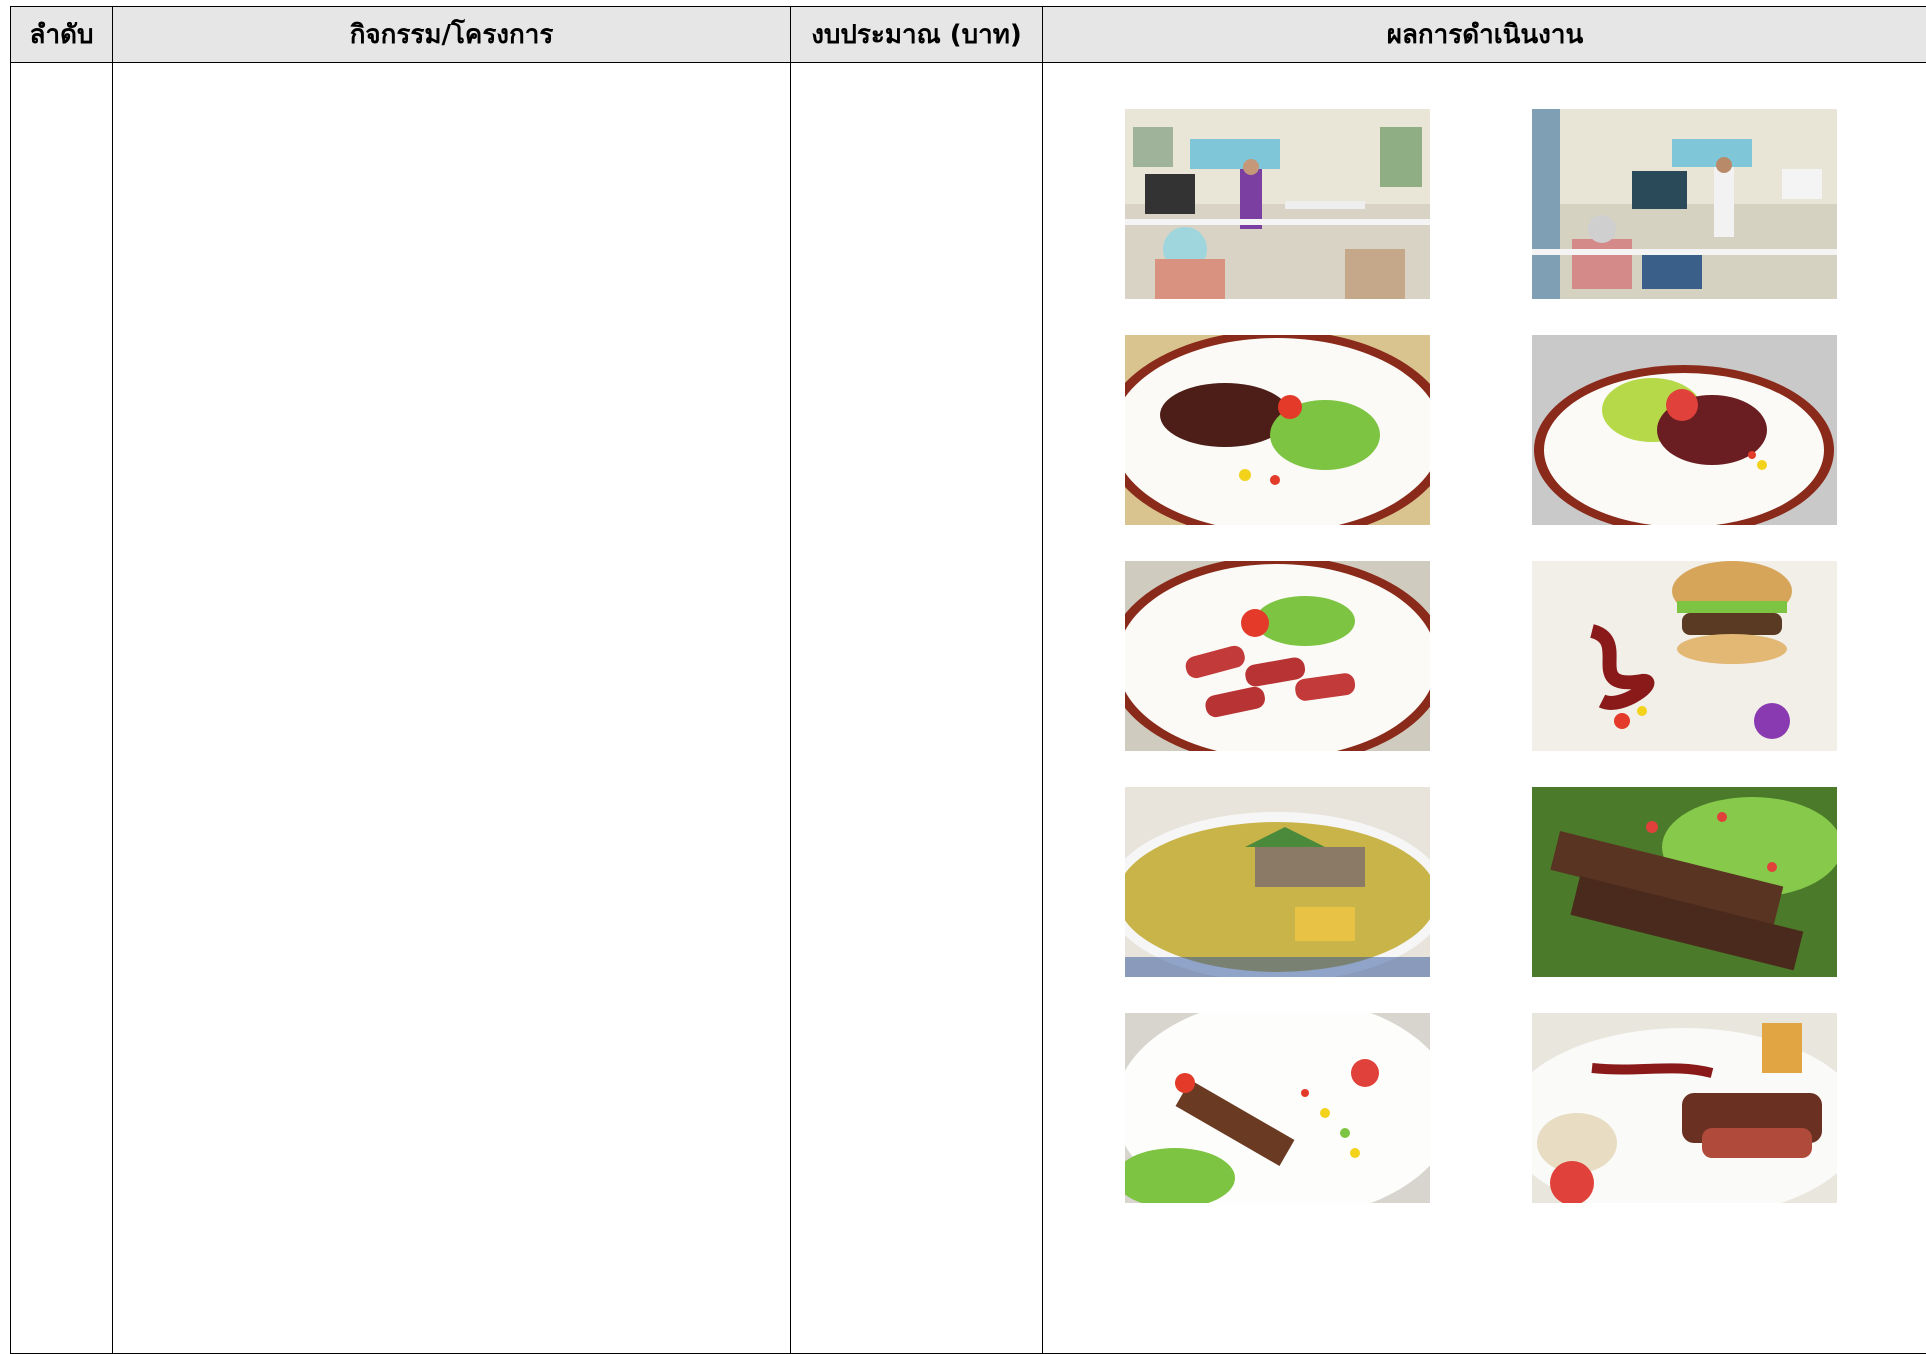 The width and height of the screenshot is (1926, 1354). Describe the element at coordinates (1277, 656) in the screenshot. I see `photo-sausage-plate` at that location.